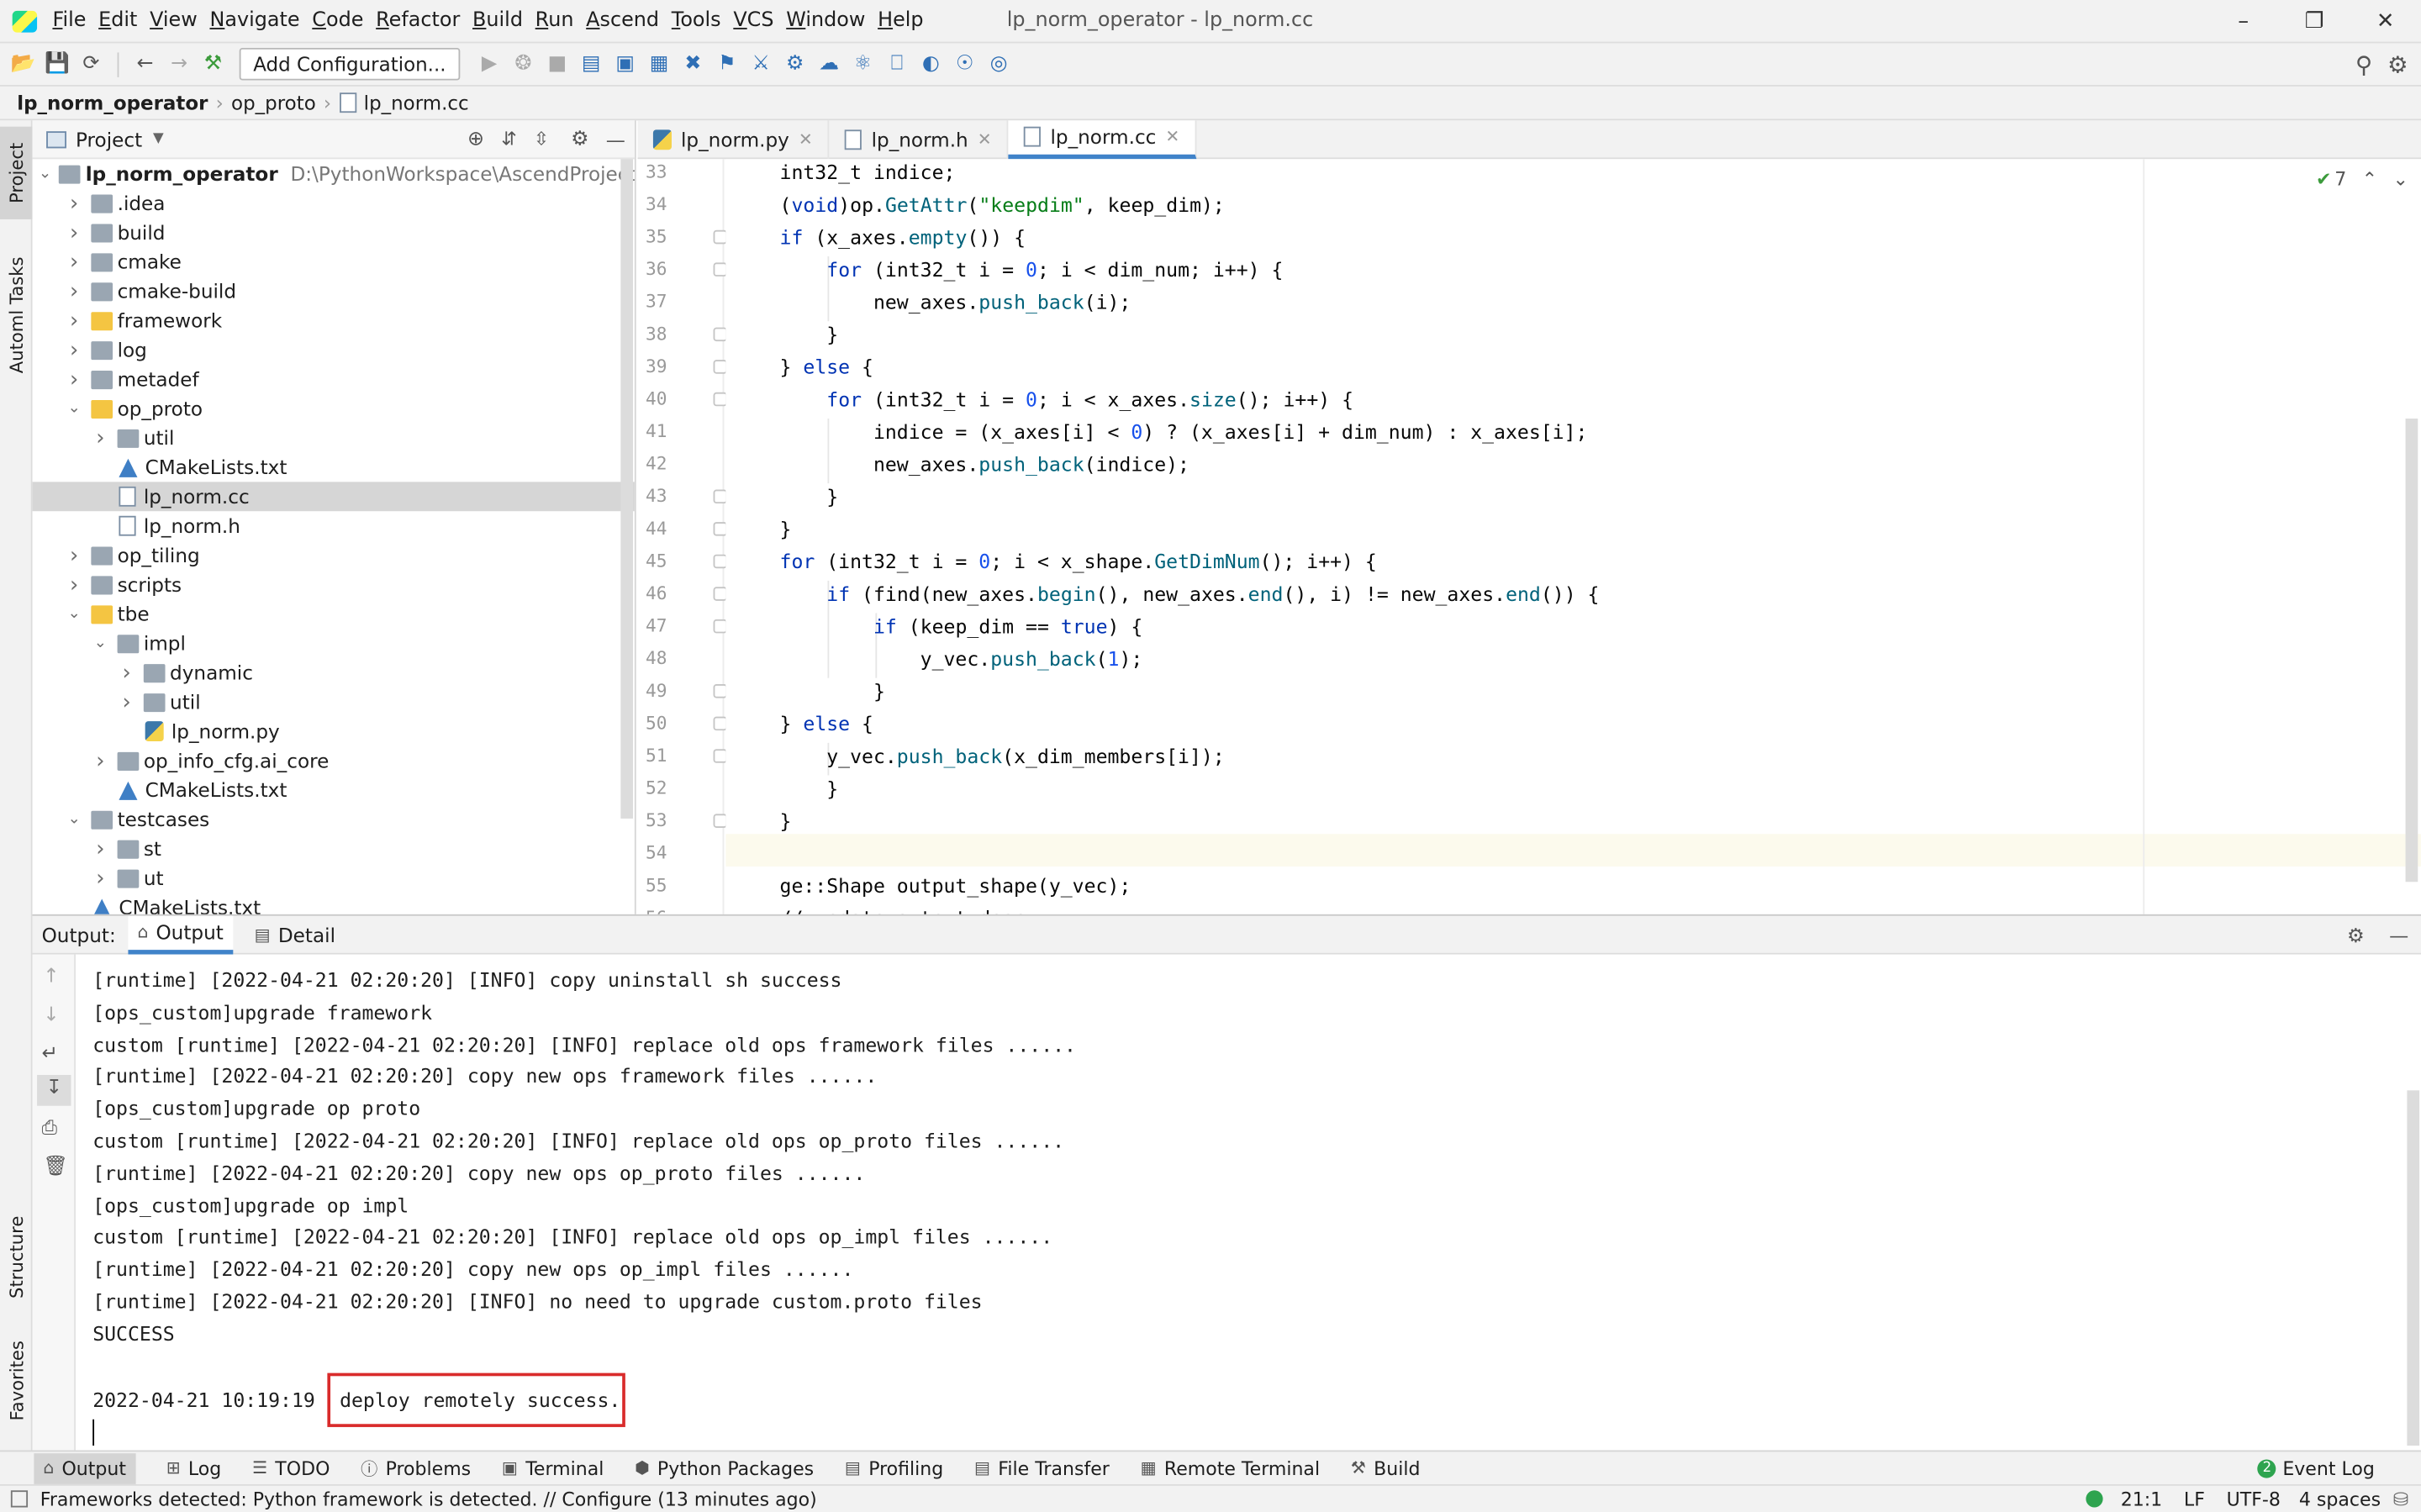  I want to click on save-icon: 💾, so click(57, 64).